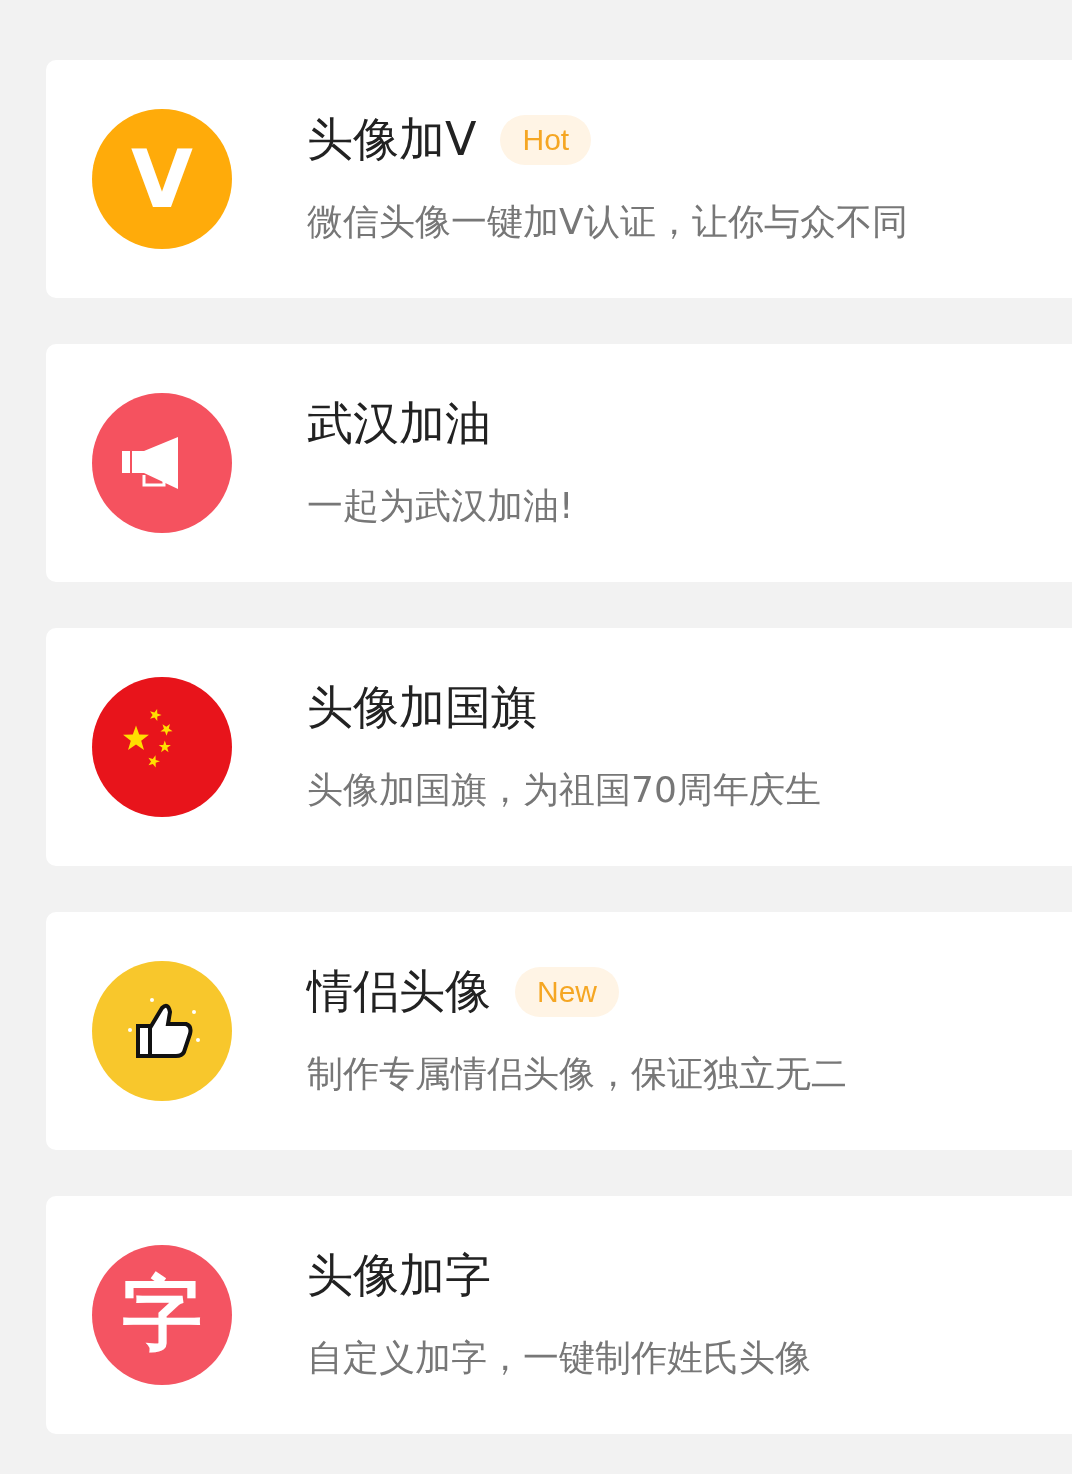 The width and height of the screenshot is (1072, 1474). What do you see at coordinates (399, 423) in the screenshot?
I see `item-title: 武汉加油` at bounding box center [399, 423].